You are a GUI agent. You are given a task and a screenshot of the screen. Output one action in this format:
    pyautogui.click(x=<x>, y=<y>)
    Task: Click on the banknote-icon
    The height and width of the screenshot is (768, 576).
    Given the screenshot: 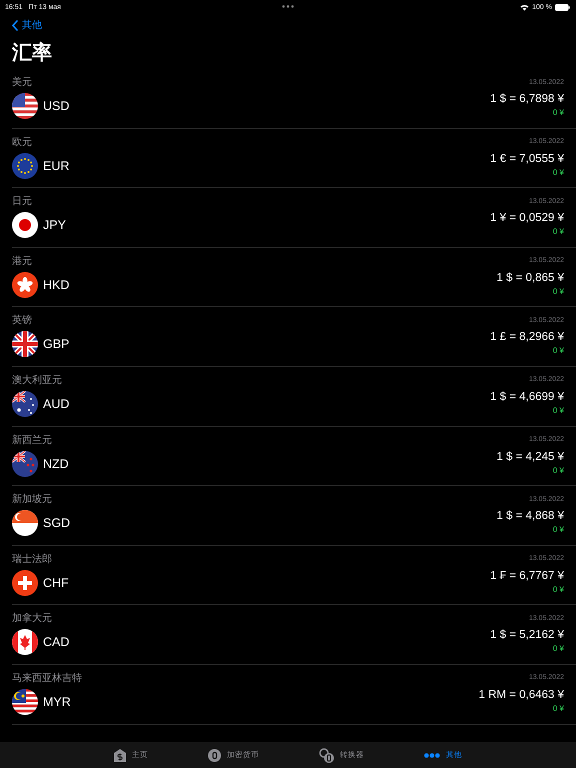 What is the action you would take?
    pyautogui.click(x=120, y=755)
    